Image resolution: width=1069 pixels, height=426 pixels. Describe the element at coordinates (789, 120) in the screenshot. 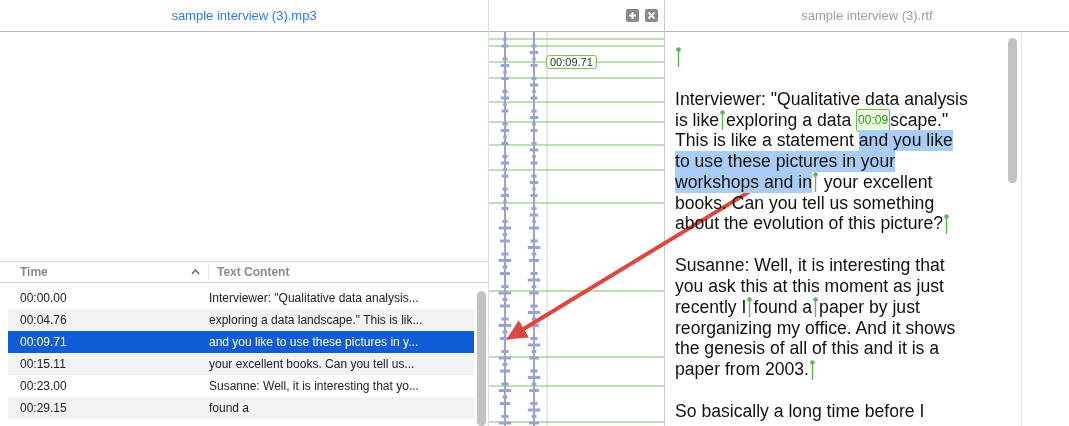

I see `transcript-text: exploring a data` at that location.